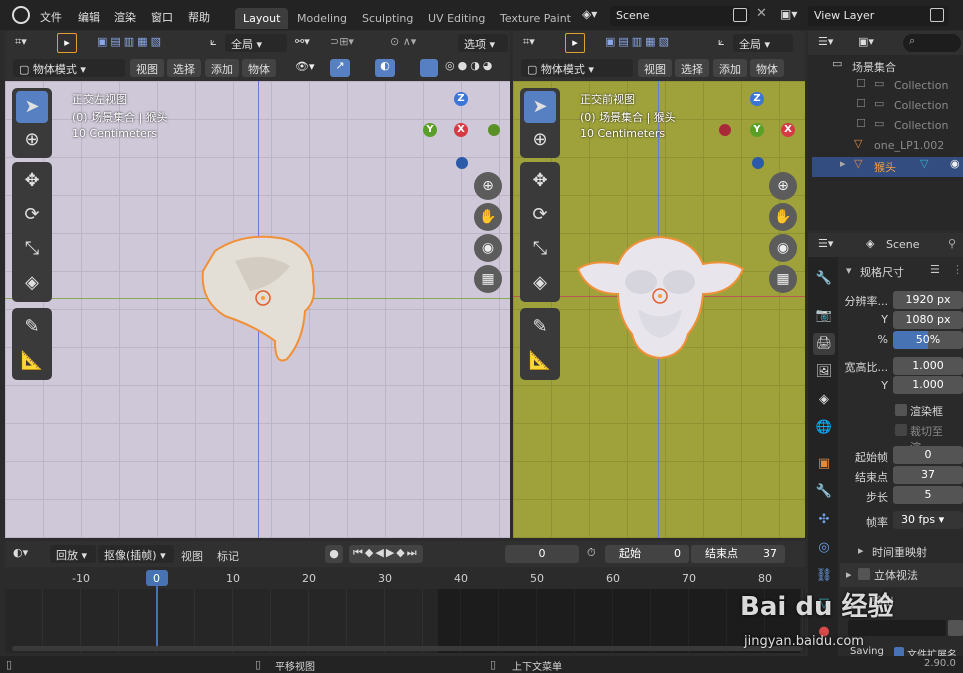 Image resolution: width=963 pixels, height=673 pixels. What do you see at coordinates (540, 327) in the screenshot?
I see `annotate-tool-icon-r: ✎` at bounding box center [540, 327].